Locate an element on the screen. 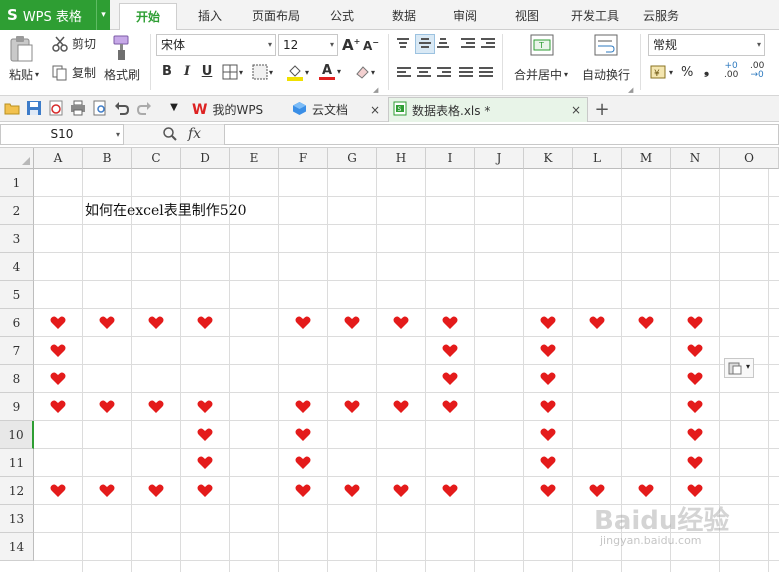 Image resolution: width=779 pixels, height=572 pixels. merge-center-icon: T is located at coordinates (542, 45).